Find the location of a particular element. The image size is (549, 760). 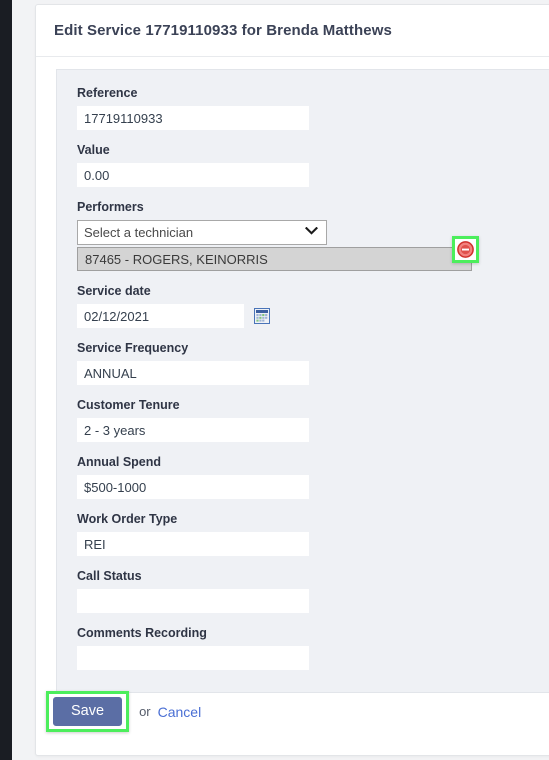

field-customer-tenure: Customer Tenure is located at coordinates (313, 420).